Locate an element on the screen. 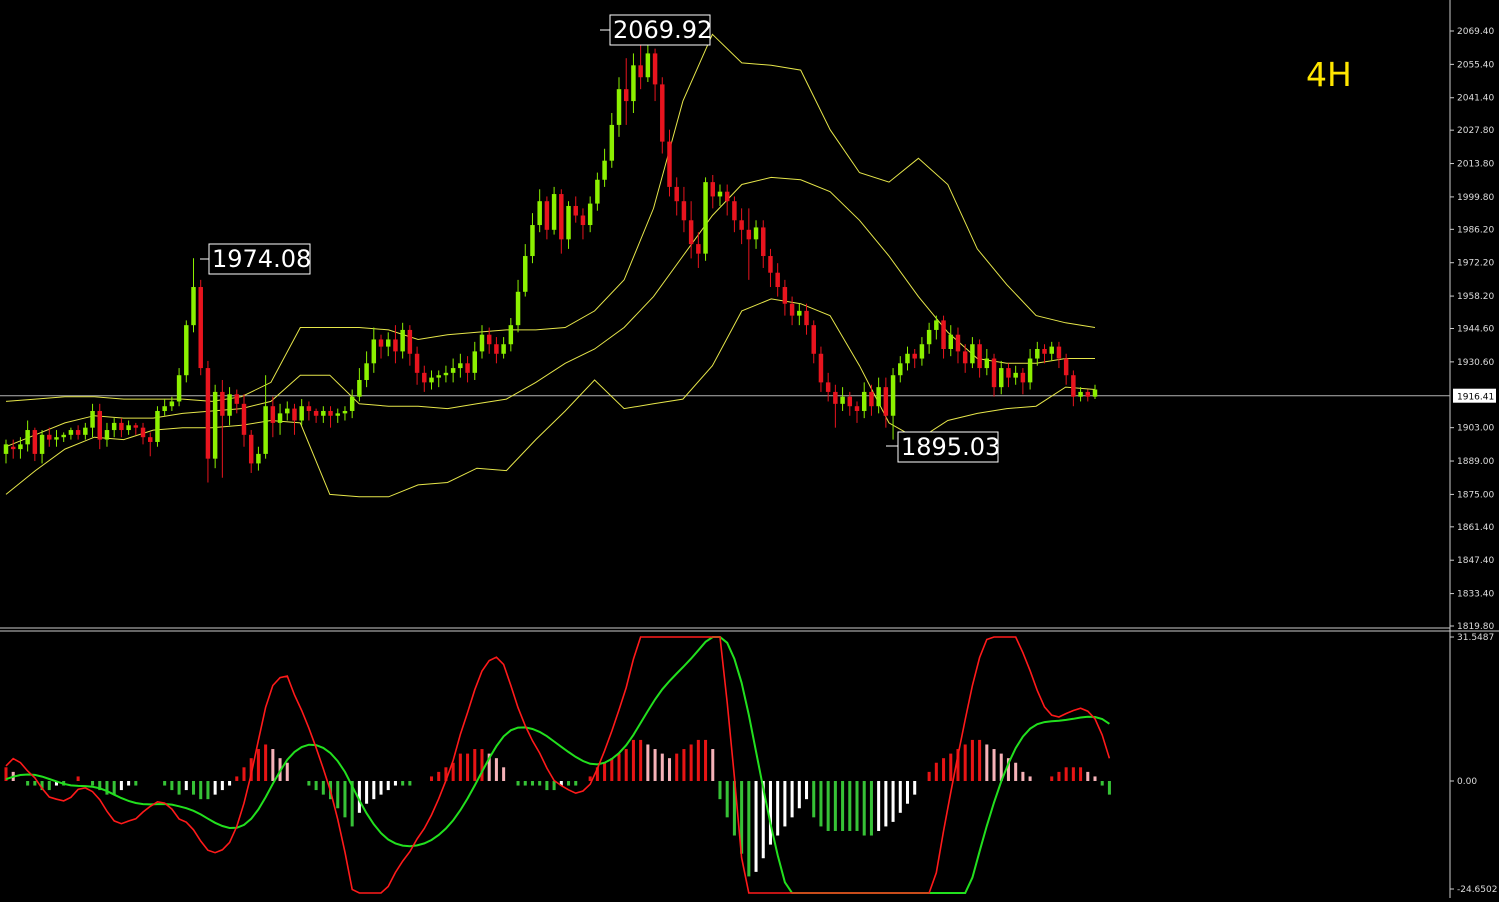 The height and width of the screenshot is (902, 1499). price-tick-label: 2041.40 is located at coordinates (1475, 99).